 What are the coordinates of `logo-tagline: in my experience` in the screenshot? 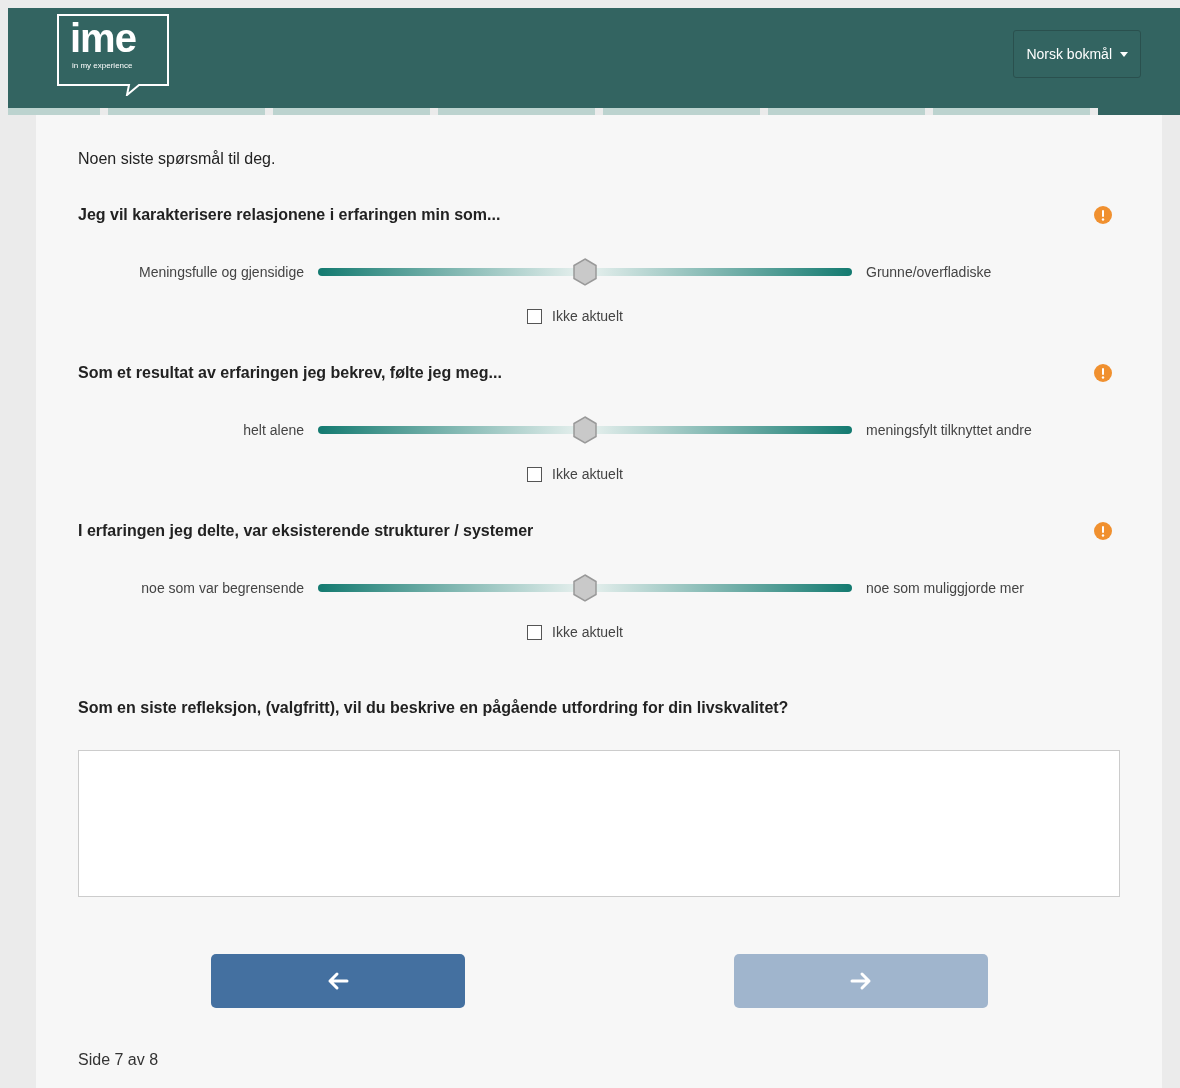 It's located at (102, 66).